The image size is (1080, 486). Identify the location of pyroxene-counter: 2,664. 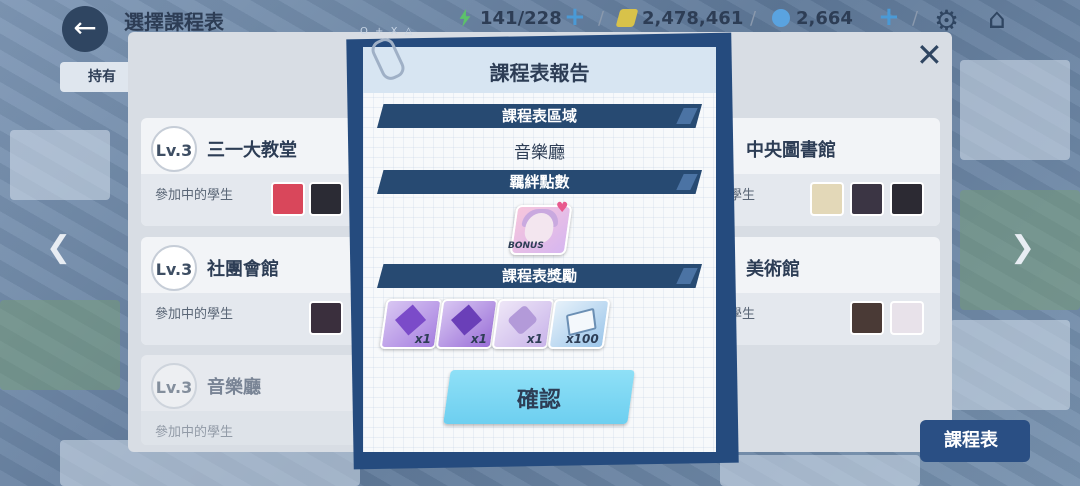
(812, 18).